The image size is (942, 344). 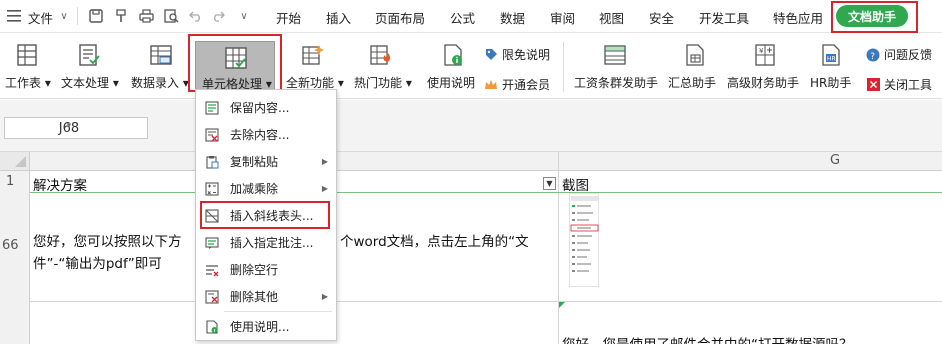 I want to click on cell-g1: 截图, so click(x=575, y=184).